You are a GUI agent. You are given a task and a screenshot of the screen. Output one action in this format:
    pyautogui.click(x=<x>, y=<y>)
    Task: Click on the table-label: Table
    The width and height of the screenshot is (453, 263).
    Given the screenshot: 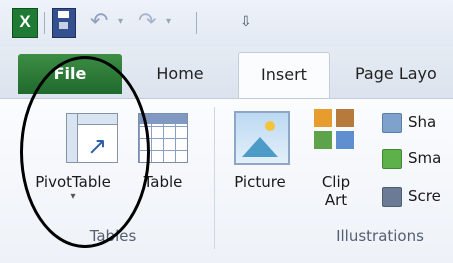 What is the action you would take?
    pyautogui.click(x=163, y=182)
    